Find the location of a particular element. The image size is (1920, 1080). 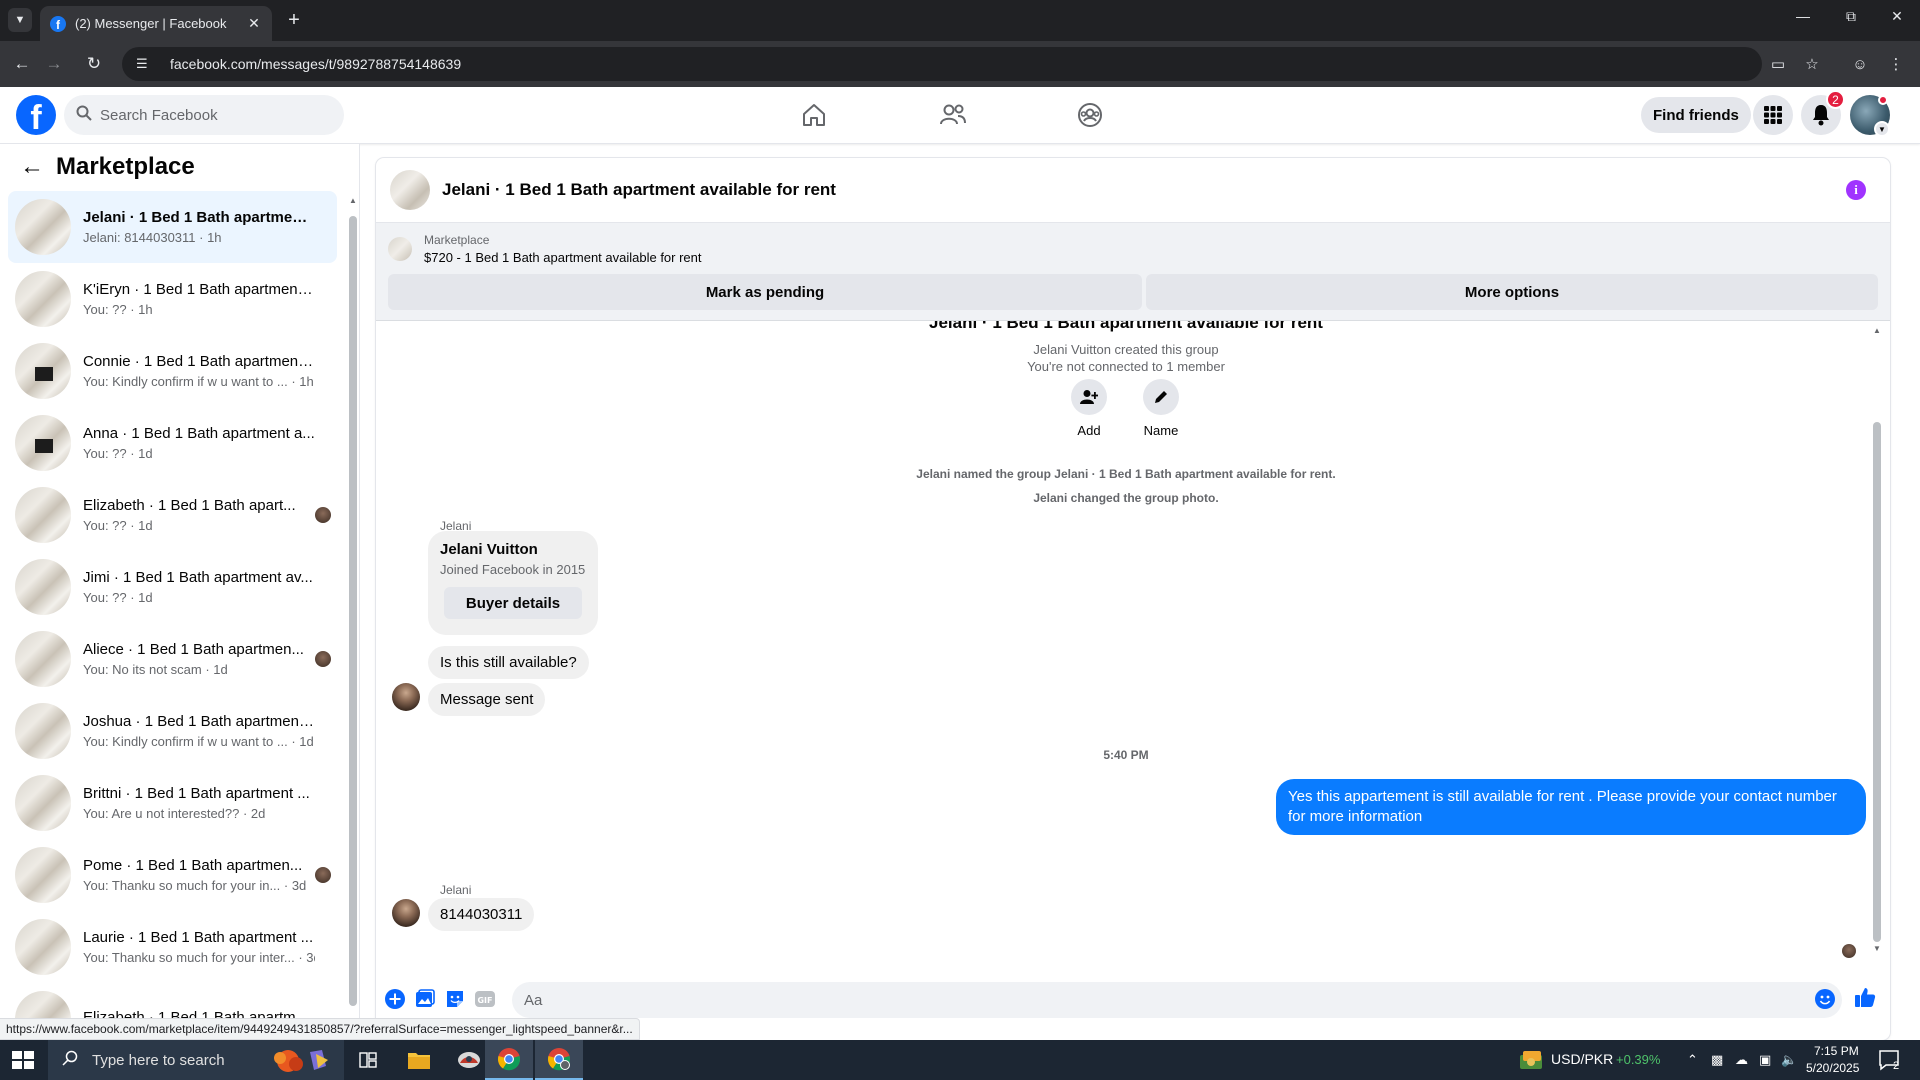

buyer-details-button: Buyer details is located at coordinates (513, 603).